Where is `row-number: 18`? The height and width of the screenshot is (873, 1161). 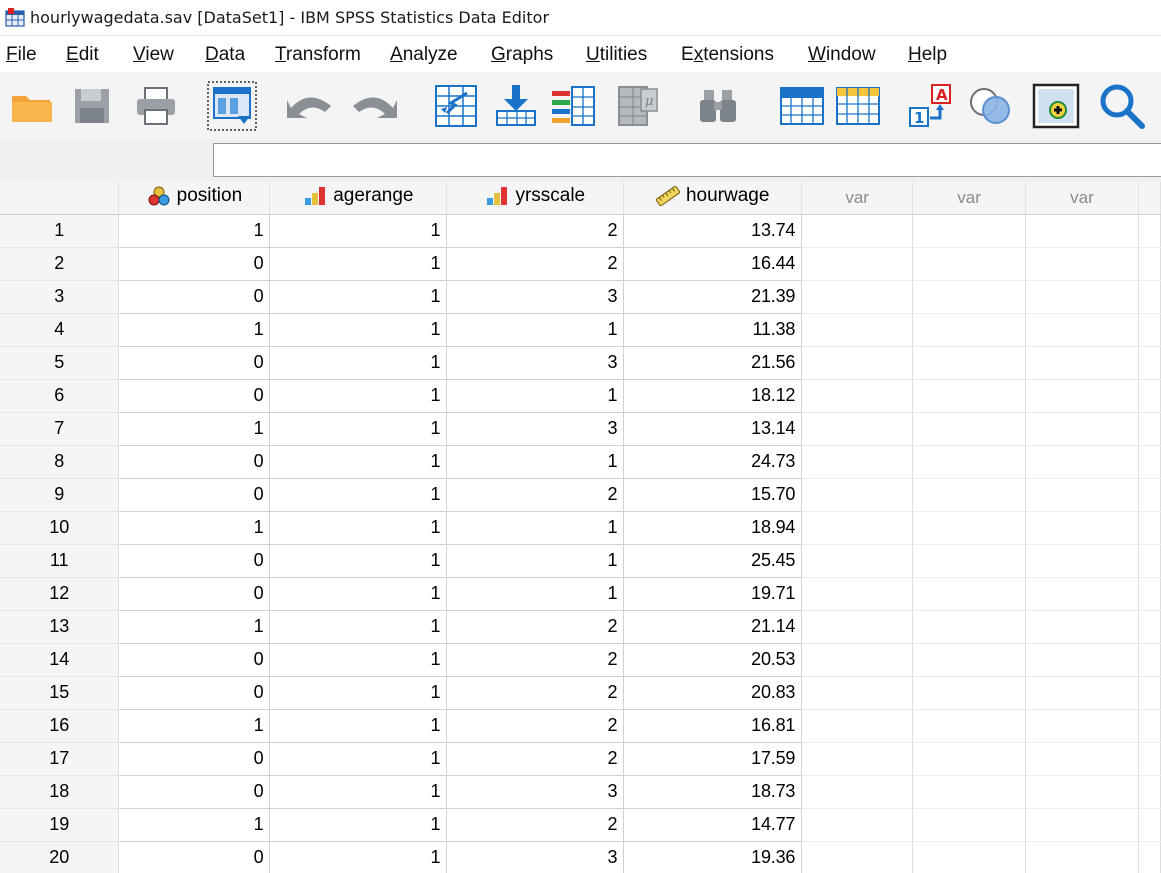
row-number: 18 is located at coordinates (60, 792).